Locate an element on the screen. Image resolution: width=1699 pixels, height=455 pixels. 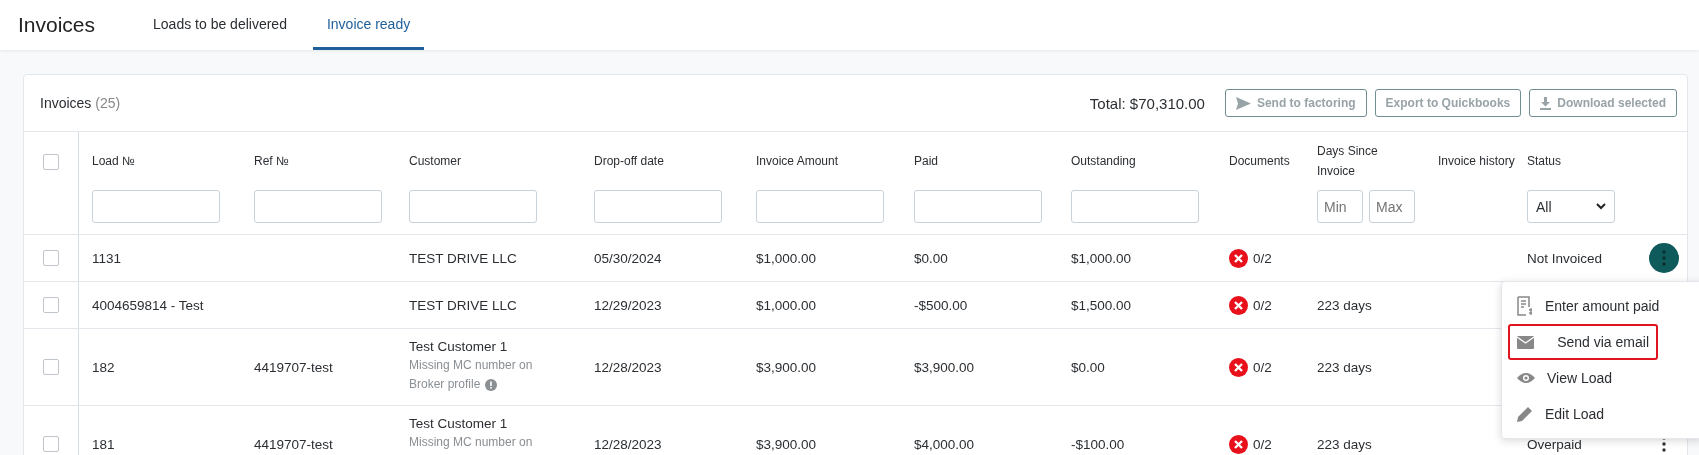
menu-item: Send via email is located at coordinates (1583, 342).